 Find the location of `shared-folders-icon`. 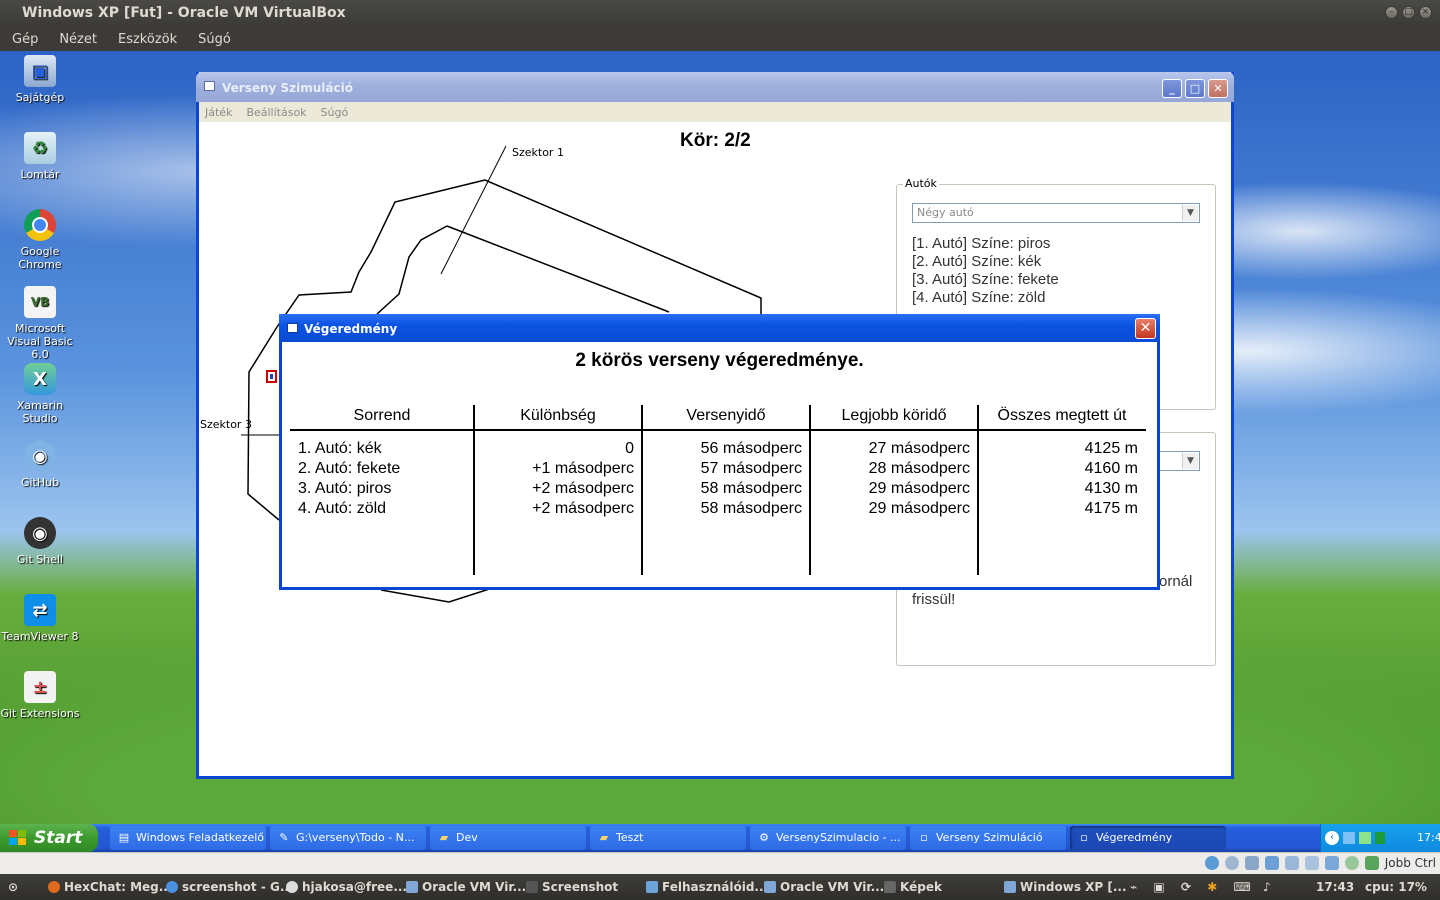

shared-folders-icon is located at coordinates (1271, 863).